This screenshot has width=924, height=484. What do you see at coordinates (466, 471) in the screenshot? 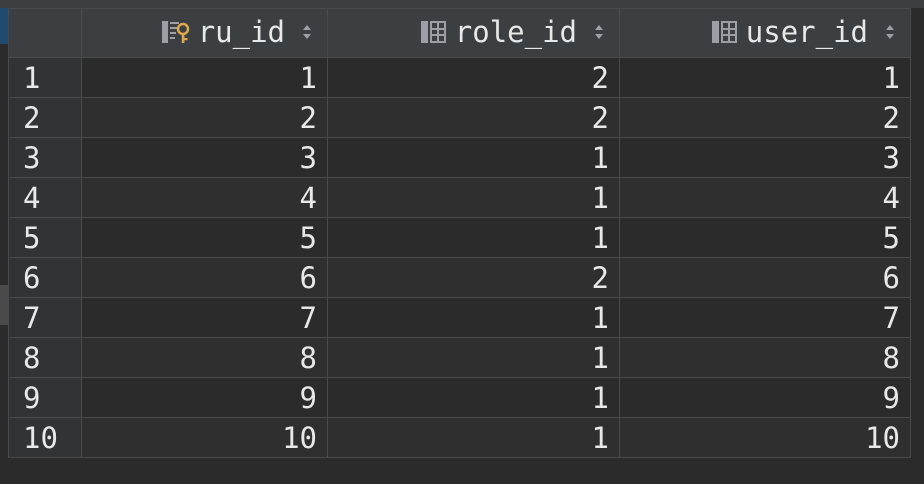
I see `empty-grid-area` at bounding box center [466, 471].